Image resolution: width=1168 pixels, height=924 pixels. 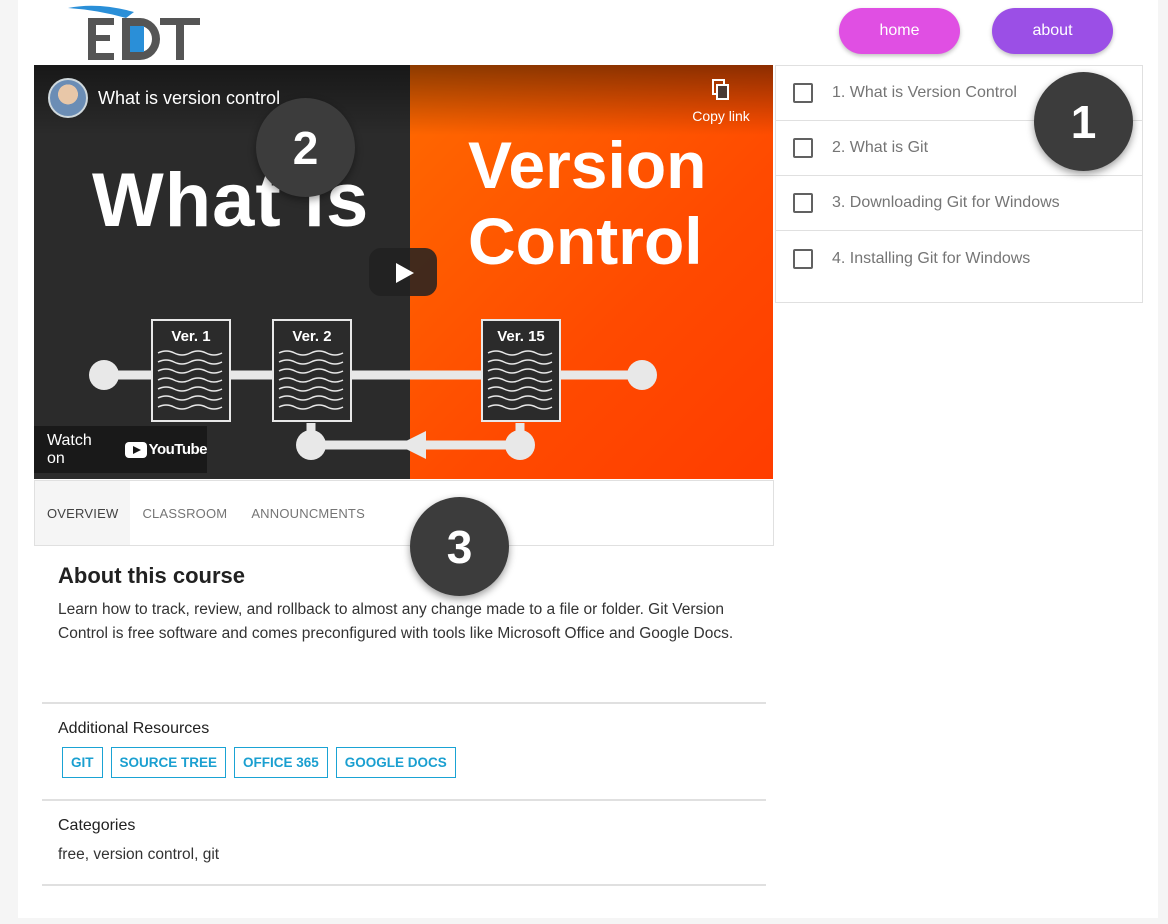 What do you see at coordinates (721, 90) in the screenshot?
I see `copy-link-icon` at bounding box center [721, 90].